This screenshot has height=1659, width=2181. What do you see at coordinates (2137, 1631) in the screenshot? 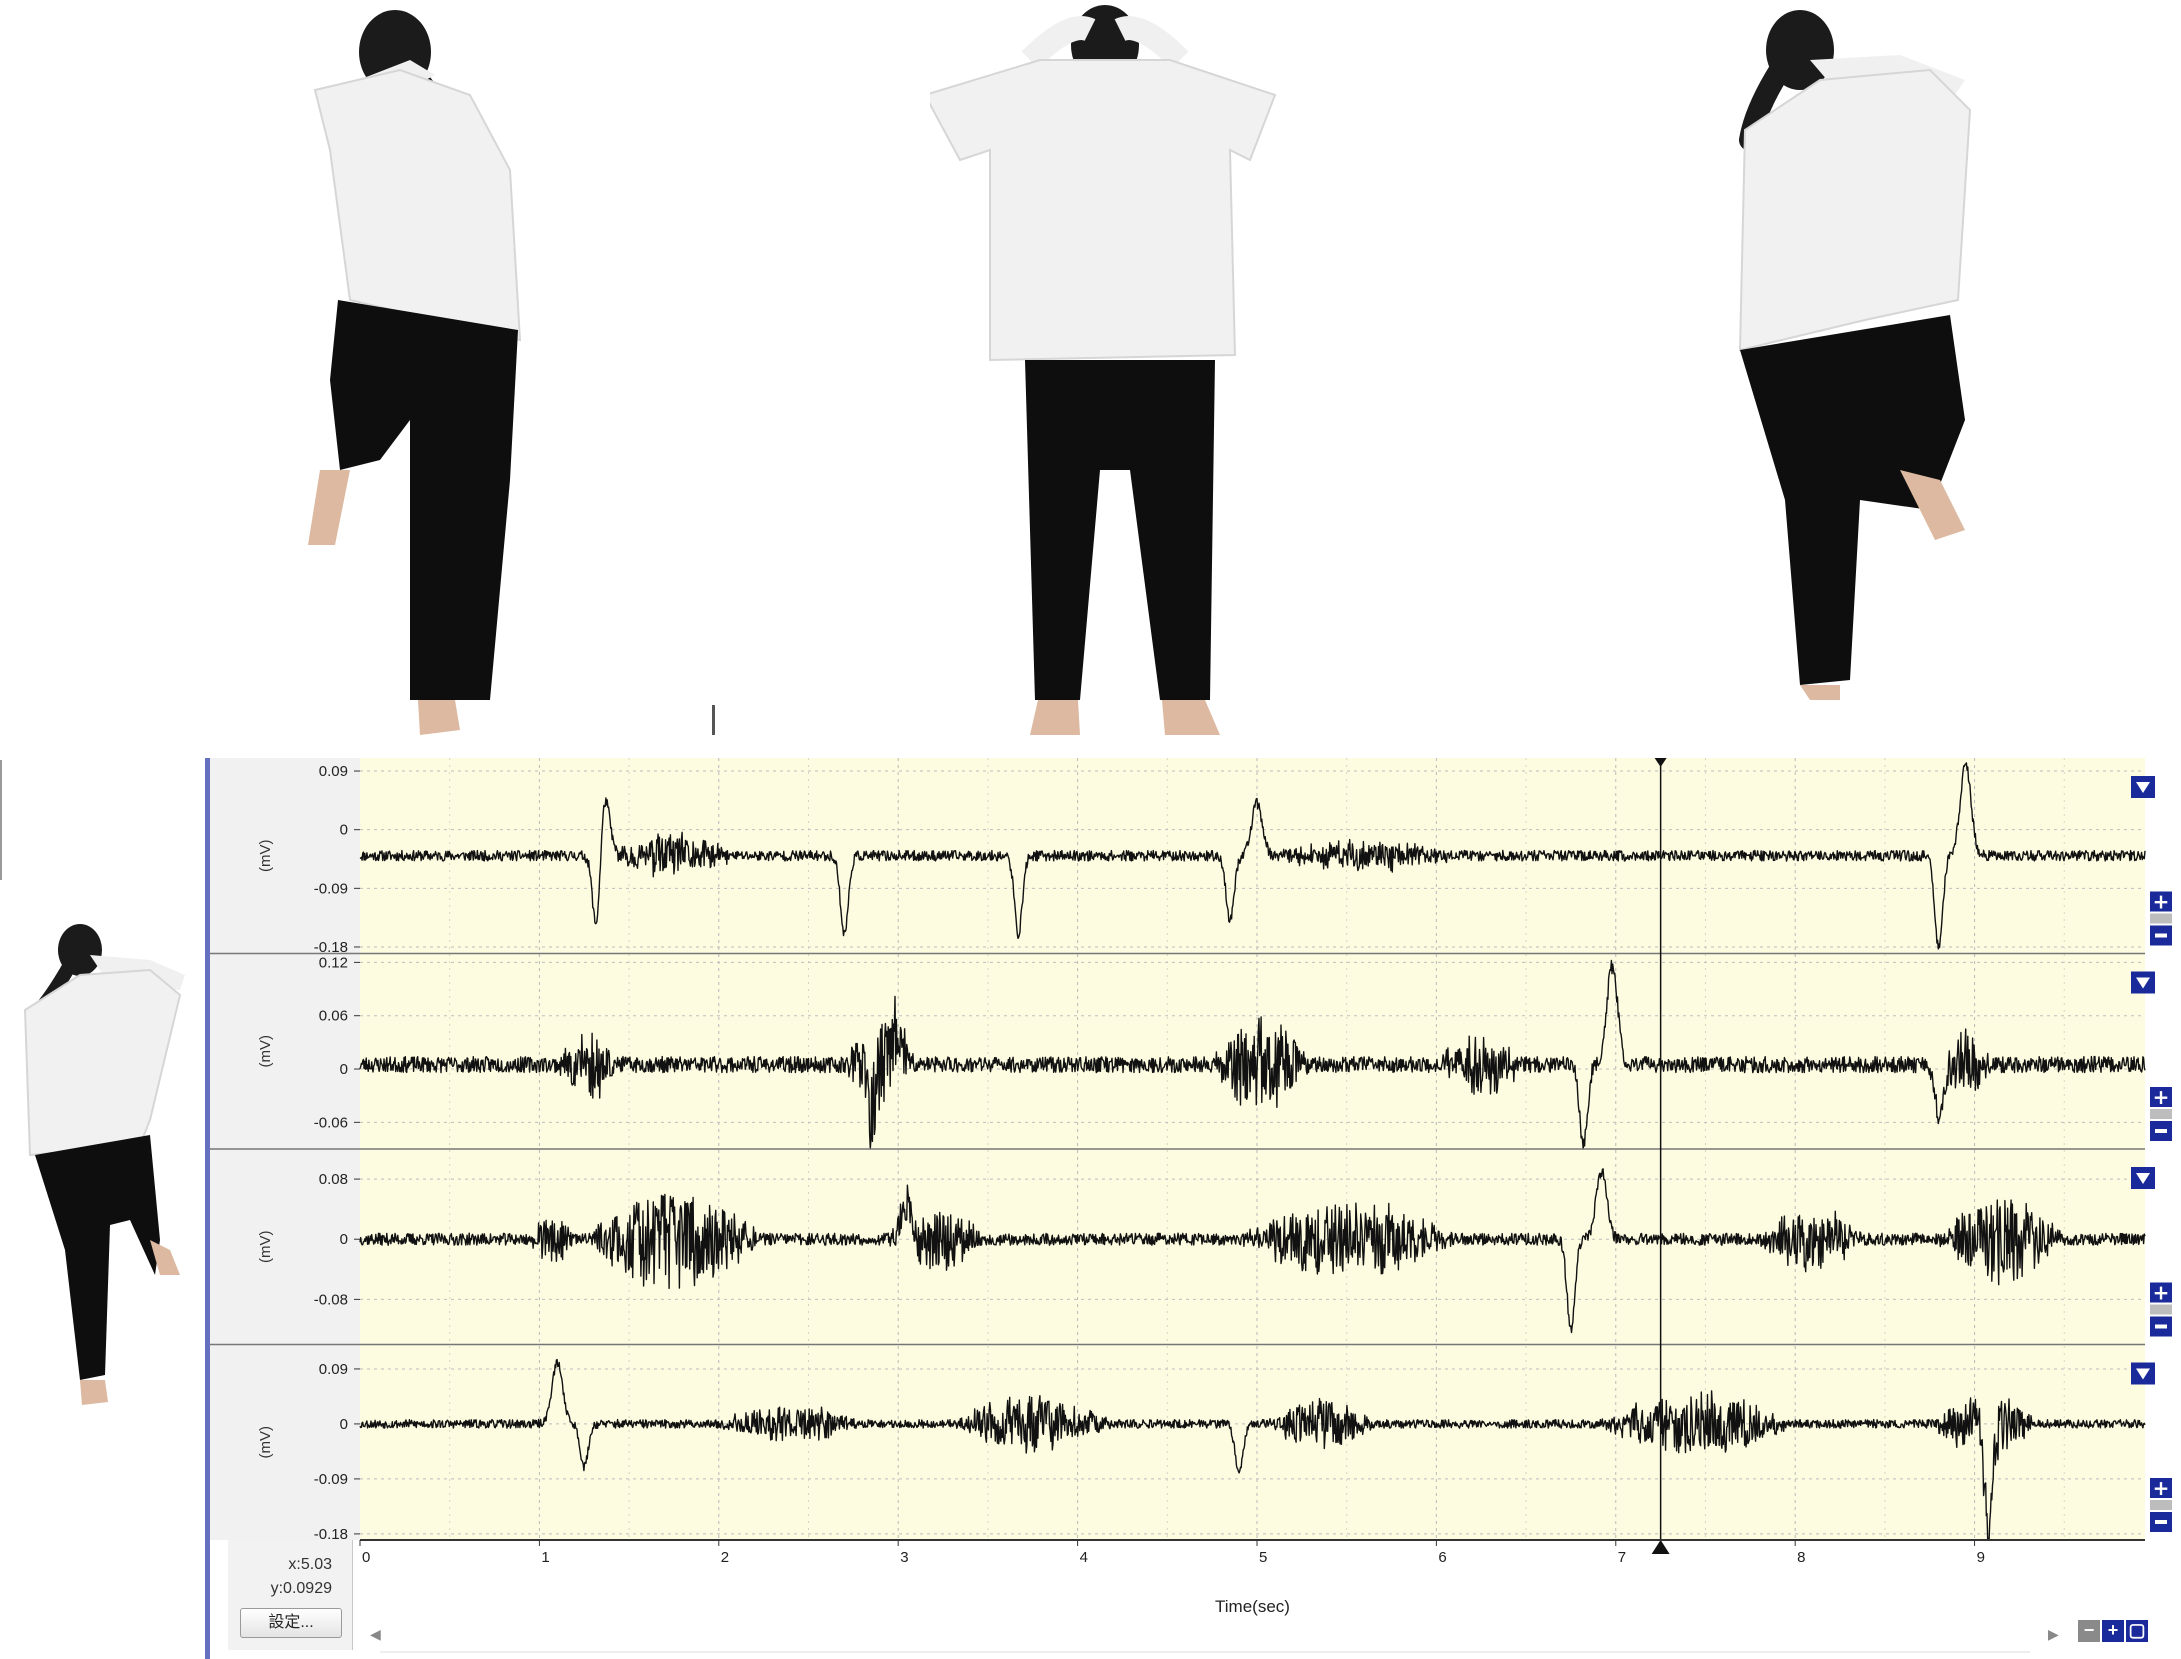
I see `time-zoom-fit-icon: ▢` at bounding box center [2137, 1631].